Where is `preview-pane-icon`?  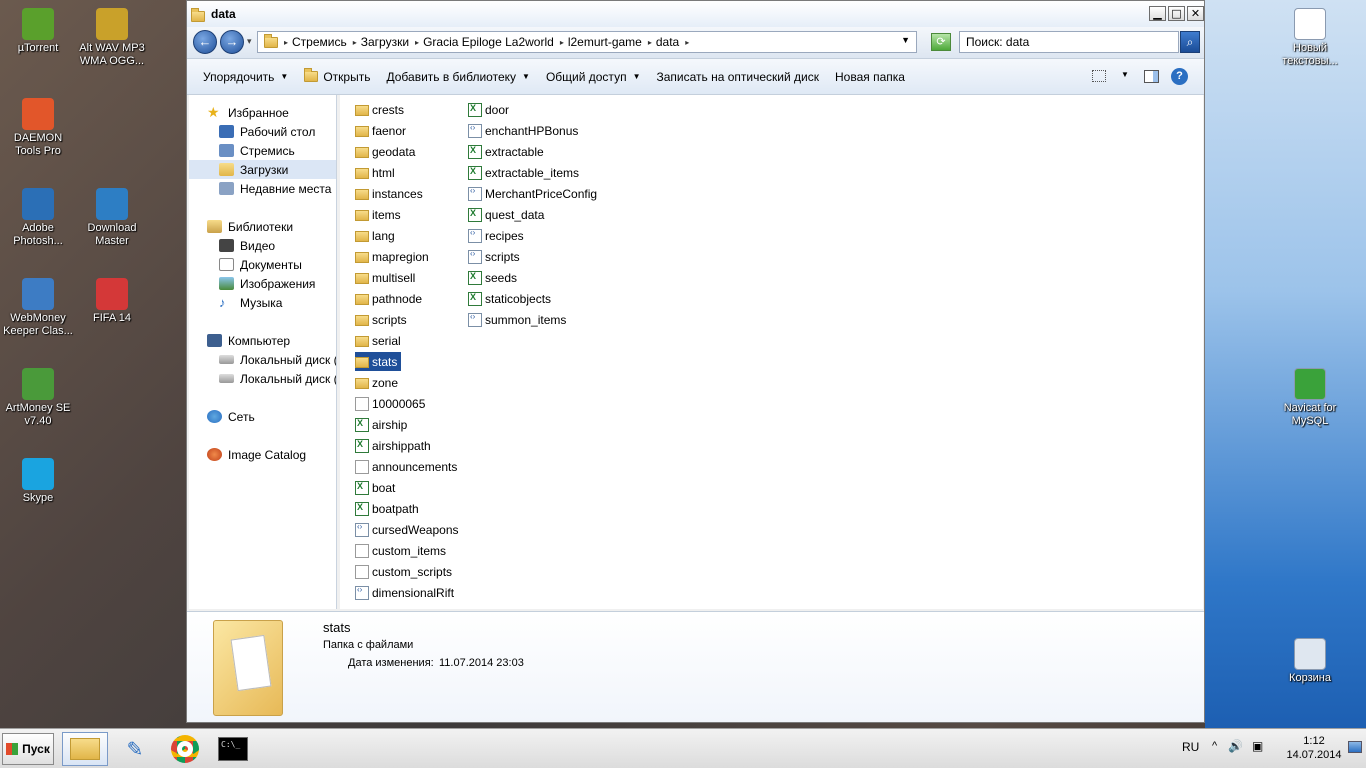 preview-pane-icon is located at coordinates (1151, 76).